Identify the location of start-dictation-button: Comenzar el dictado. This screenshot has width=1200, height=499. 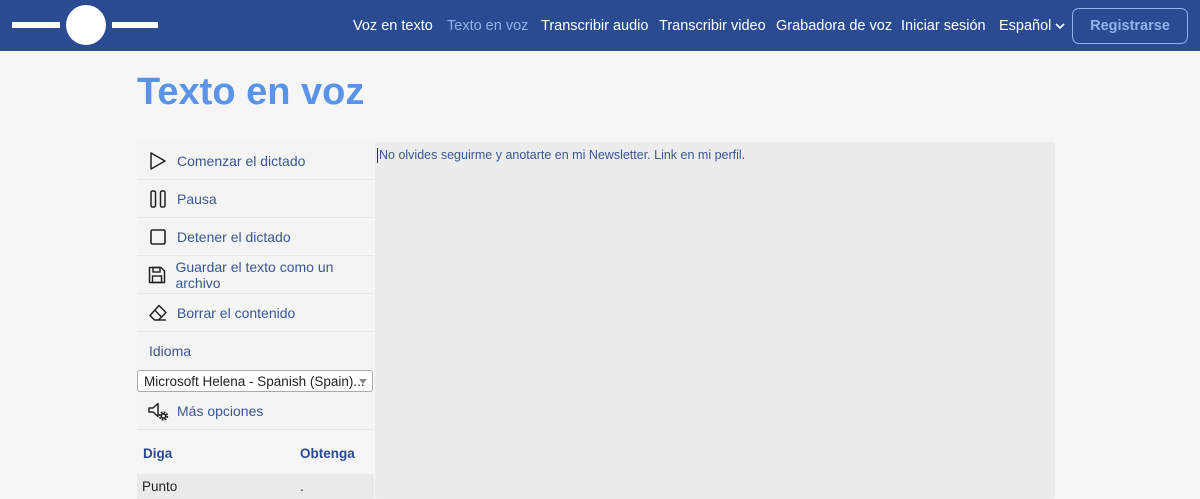
(255, 161).